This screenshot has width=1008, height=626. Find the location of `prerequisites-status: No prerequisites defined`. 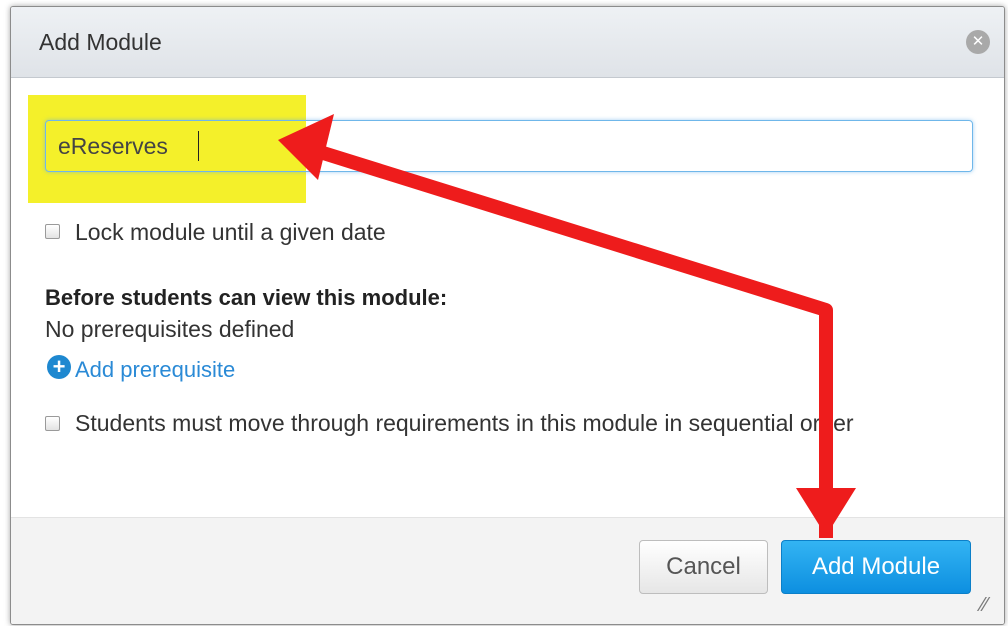

prerequisites-status: No prerequisites defined is located at coordinates (170, 329).